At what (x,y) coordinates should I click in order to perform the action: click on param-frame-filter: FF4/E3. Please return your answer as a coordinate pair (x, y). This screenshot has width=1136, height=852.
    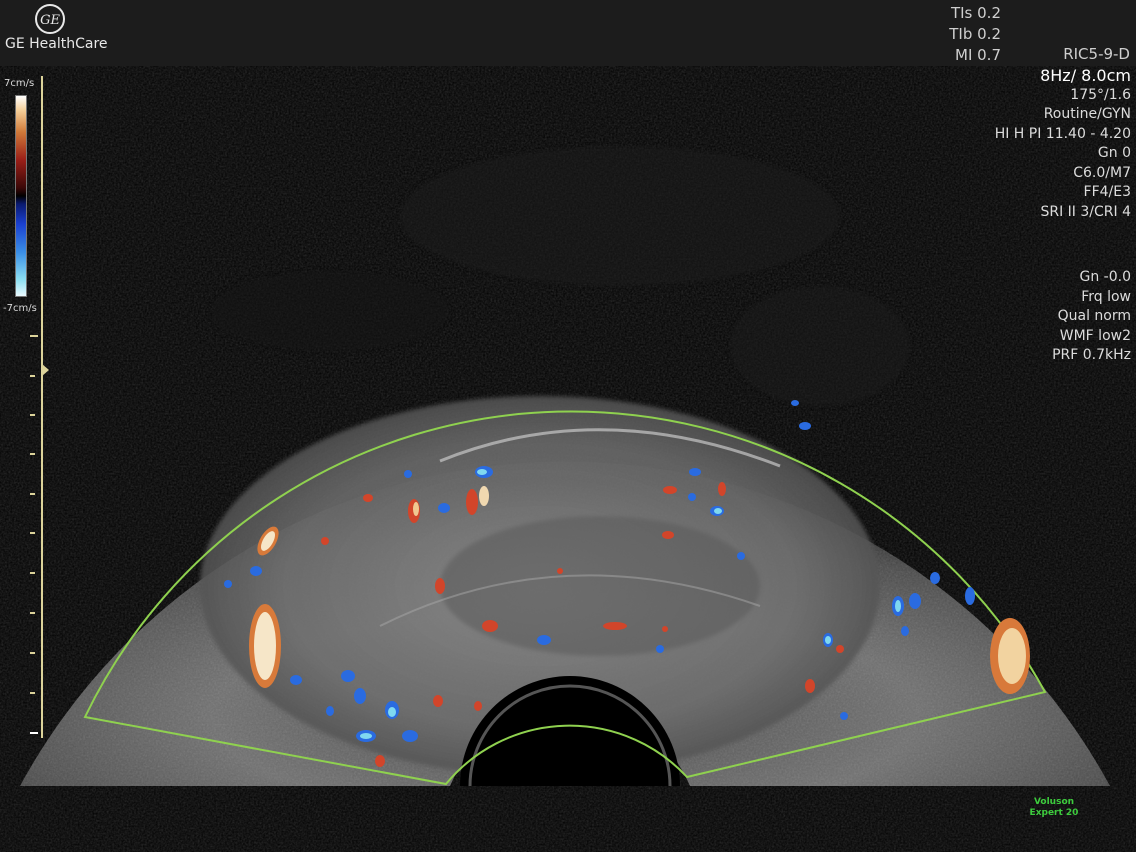
    Looking at the image, I should click on (1107, 192).